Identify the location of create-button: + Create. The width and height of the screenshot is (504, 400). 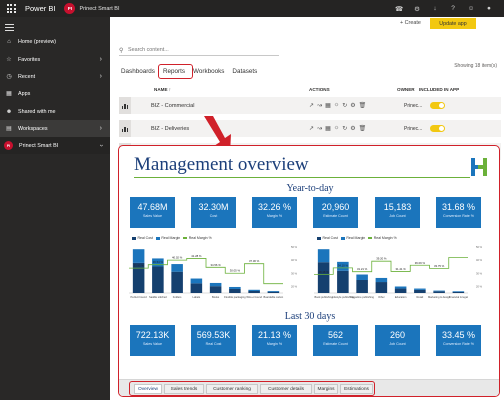
(410, 23).